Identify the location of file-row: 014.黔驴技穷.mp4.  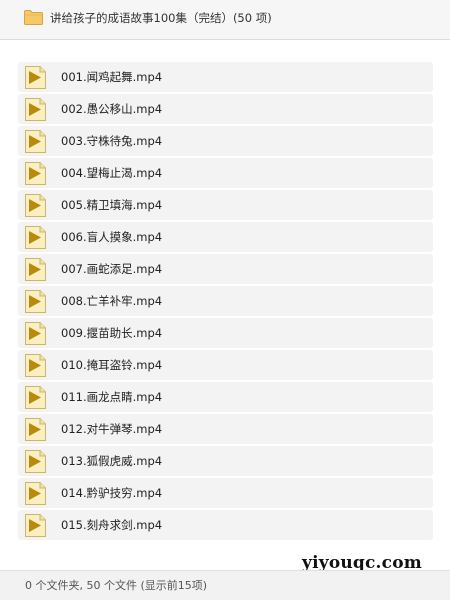
(225, 493).